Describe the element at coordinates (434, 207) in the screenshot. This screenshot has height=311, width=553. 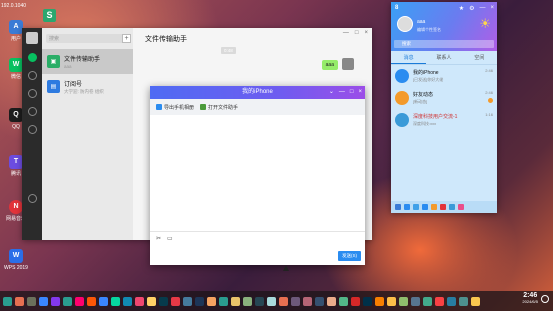
I see `mail-icon` at that location.